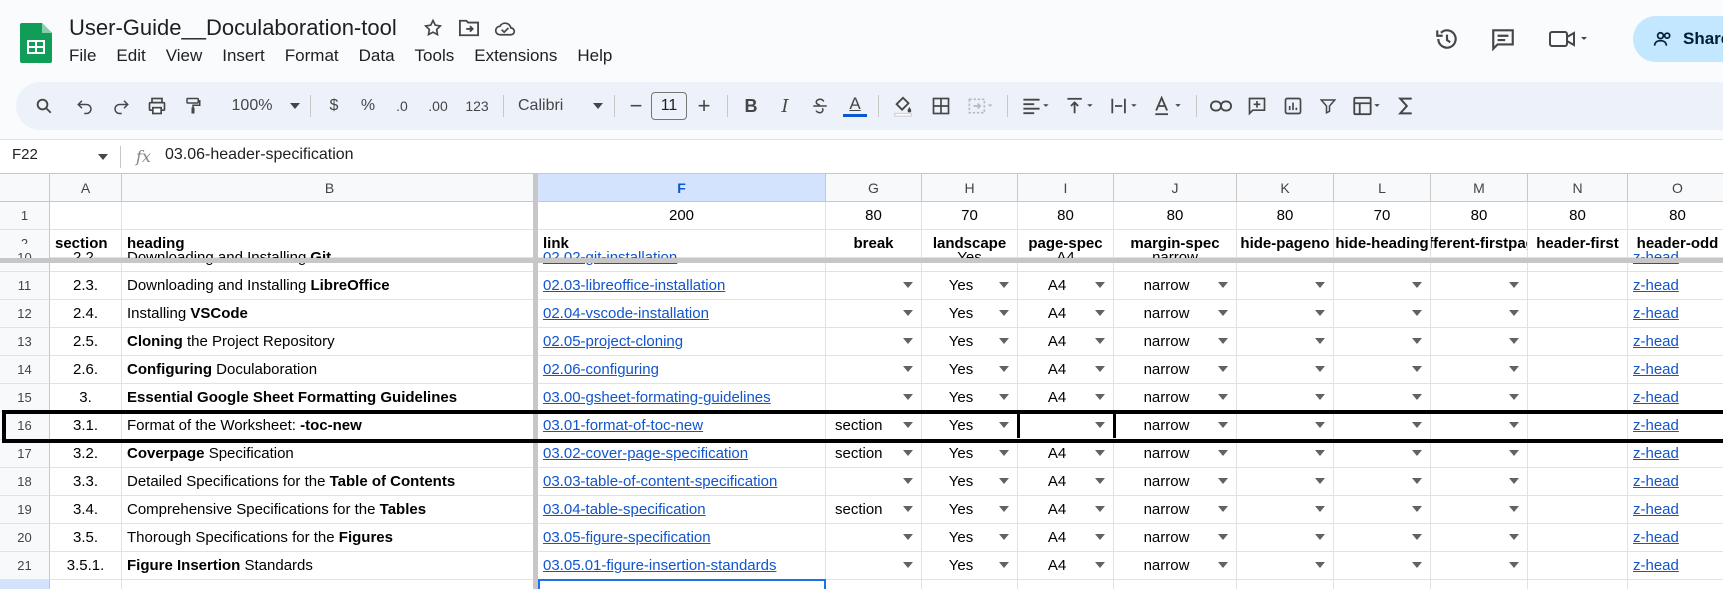 The image size is (1723, 589). I want to click on italic-button: I, so click(785, 106).